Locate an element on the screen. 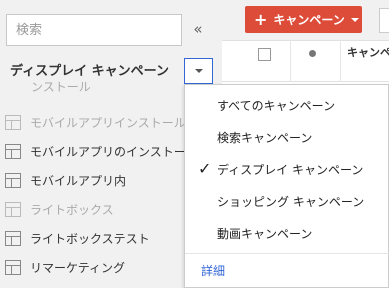  list-item-label: モバイルアプリインストール is located at coordinates (108, 122).